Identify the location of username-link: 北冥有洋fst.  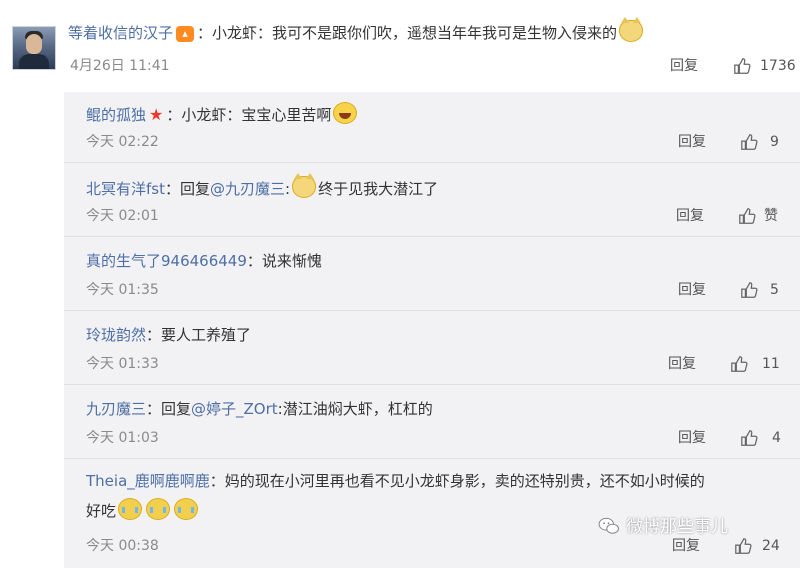
(125, 189).